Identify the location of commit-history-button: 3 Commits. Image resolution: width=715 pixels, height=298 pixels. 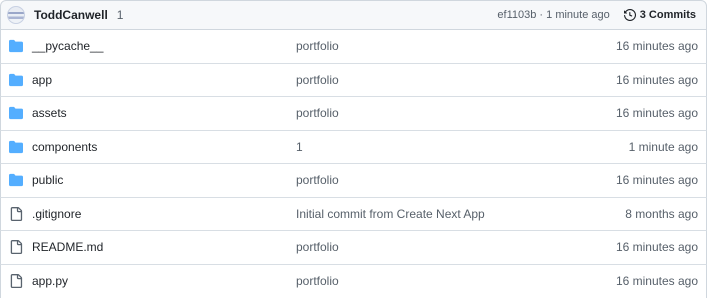
(659, 15).